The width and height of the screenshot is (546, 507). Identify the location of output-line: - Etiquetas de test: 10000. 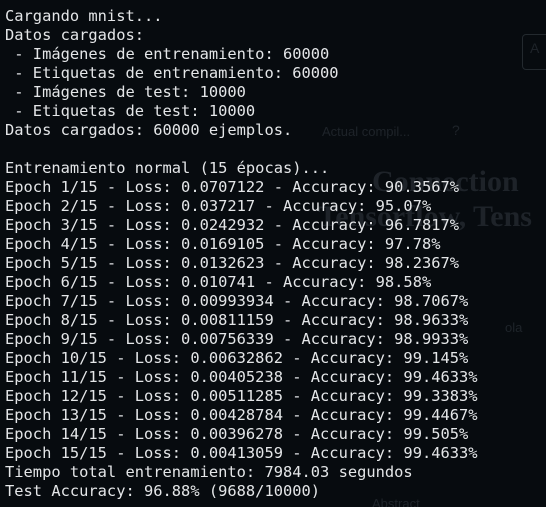
(130, 111).